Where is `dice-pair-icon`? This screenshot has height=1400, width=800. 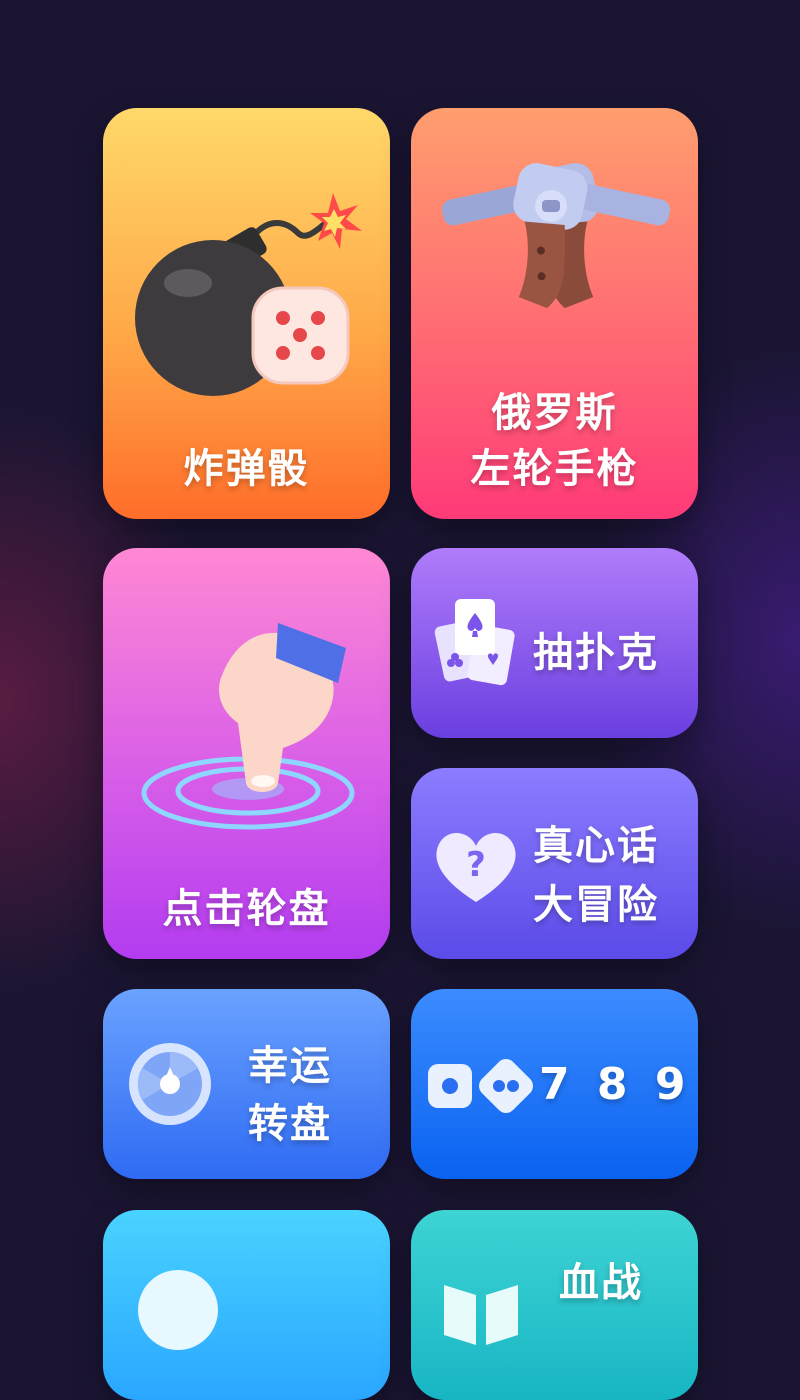
dice-pair-icon is located at coordinates (480, 1086).